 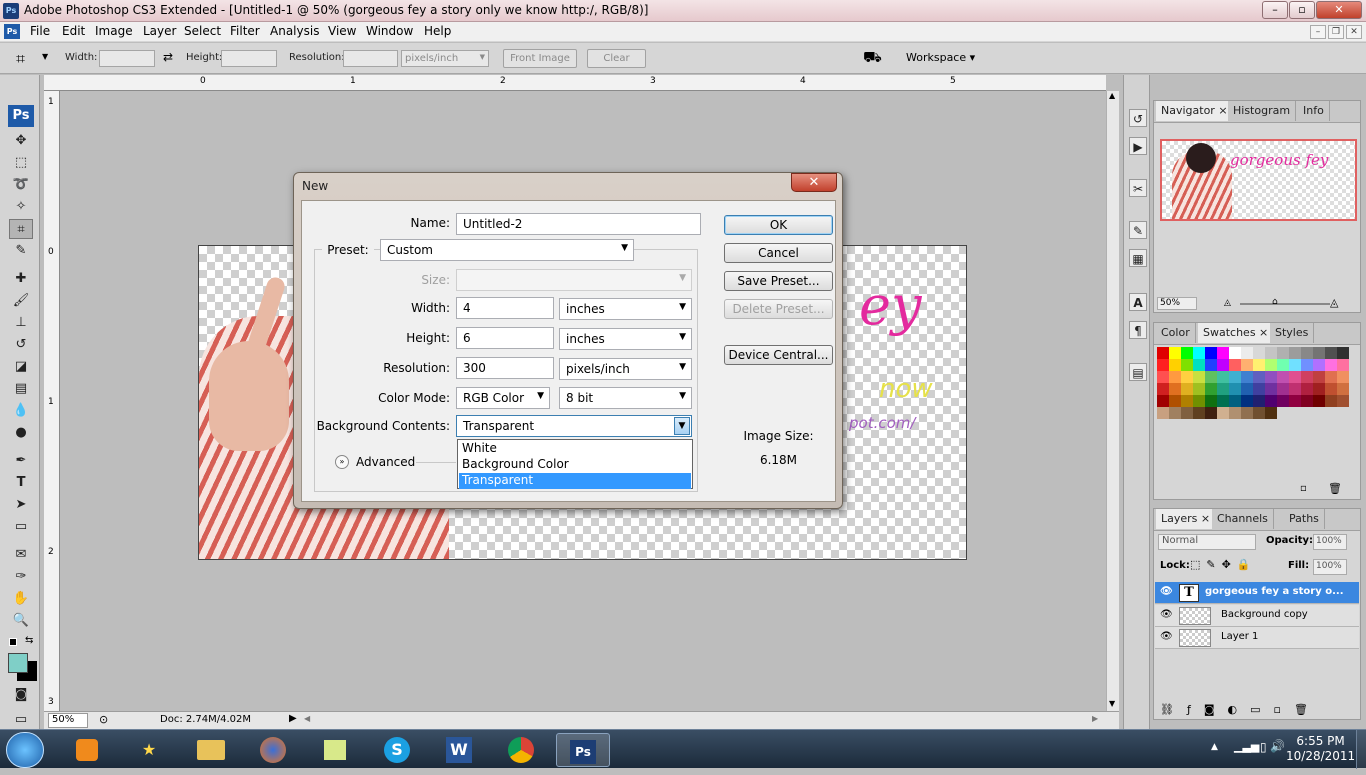 I want to click on move-tool-icon: ✥, so click(x=21, y=141).